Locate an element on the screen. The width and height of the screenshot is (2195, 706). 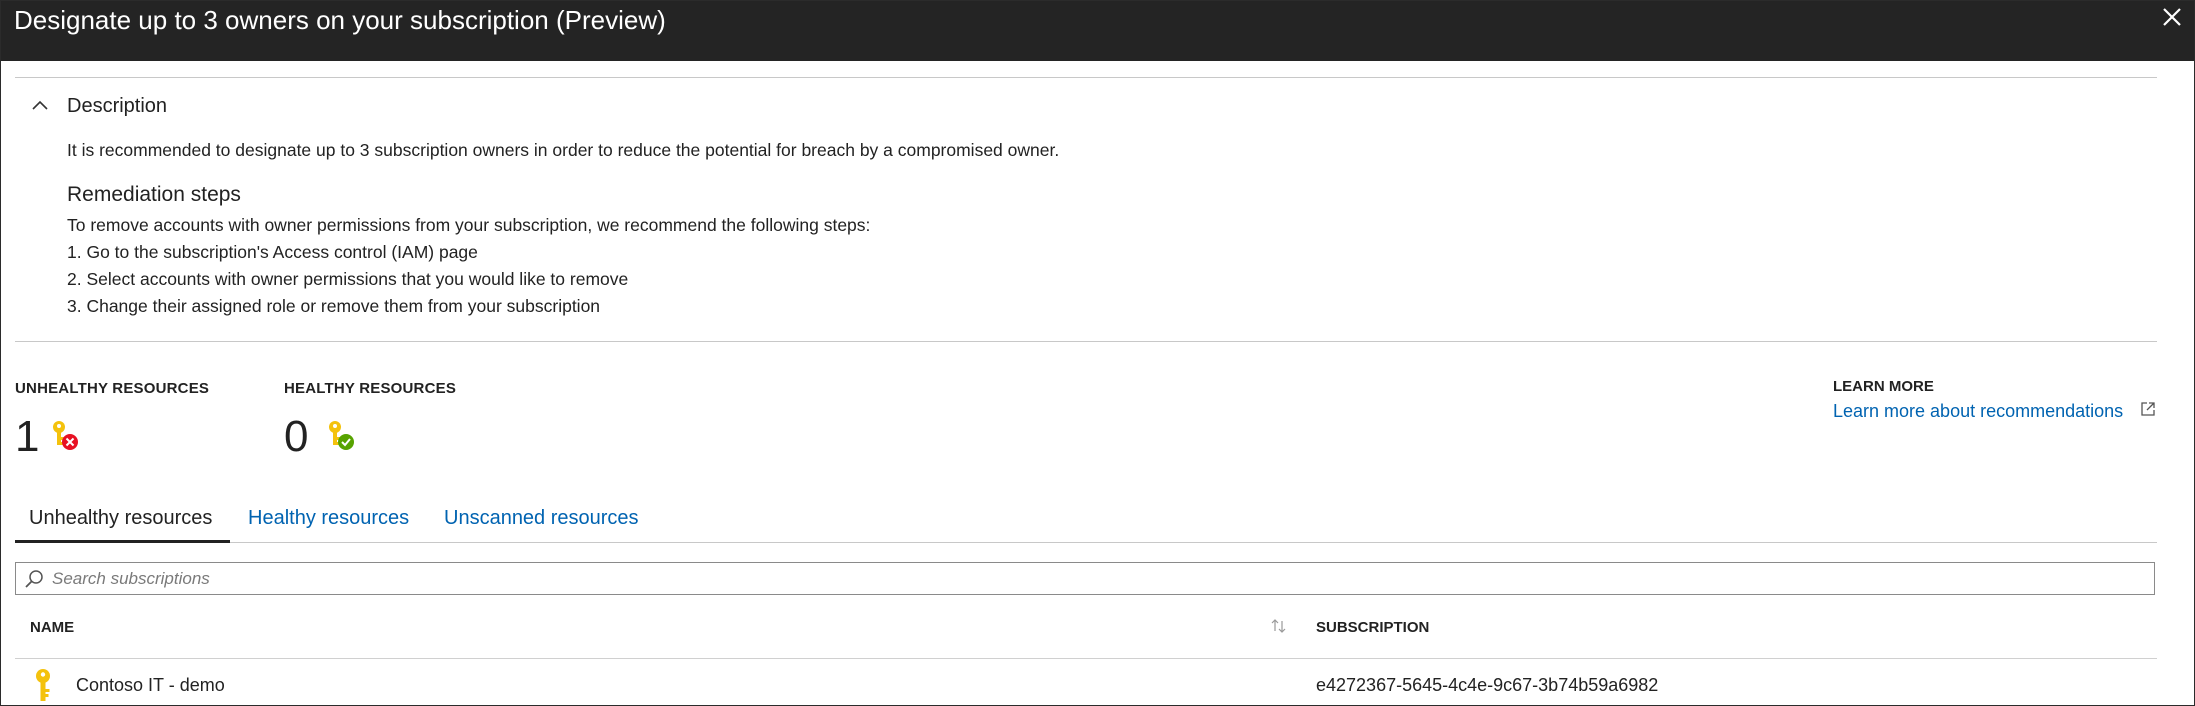
tab-healthy-resources: Healthy resources is located at coordinates (328, 527).